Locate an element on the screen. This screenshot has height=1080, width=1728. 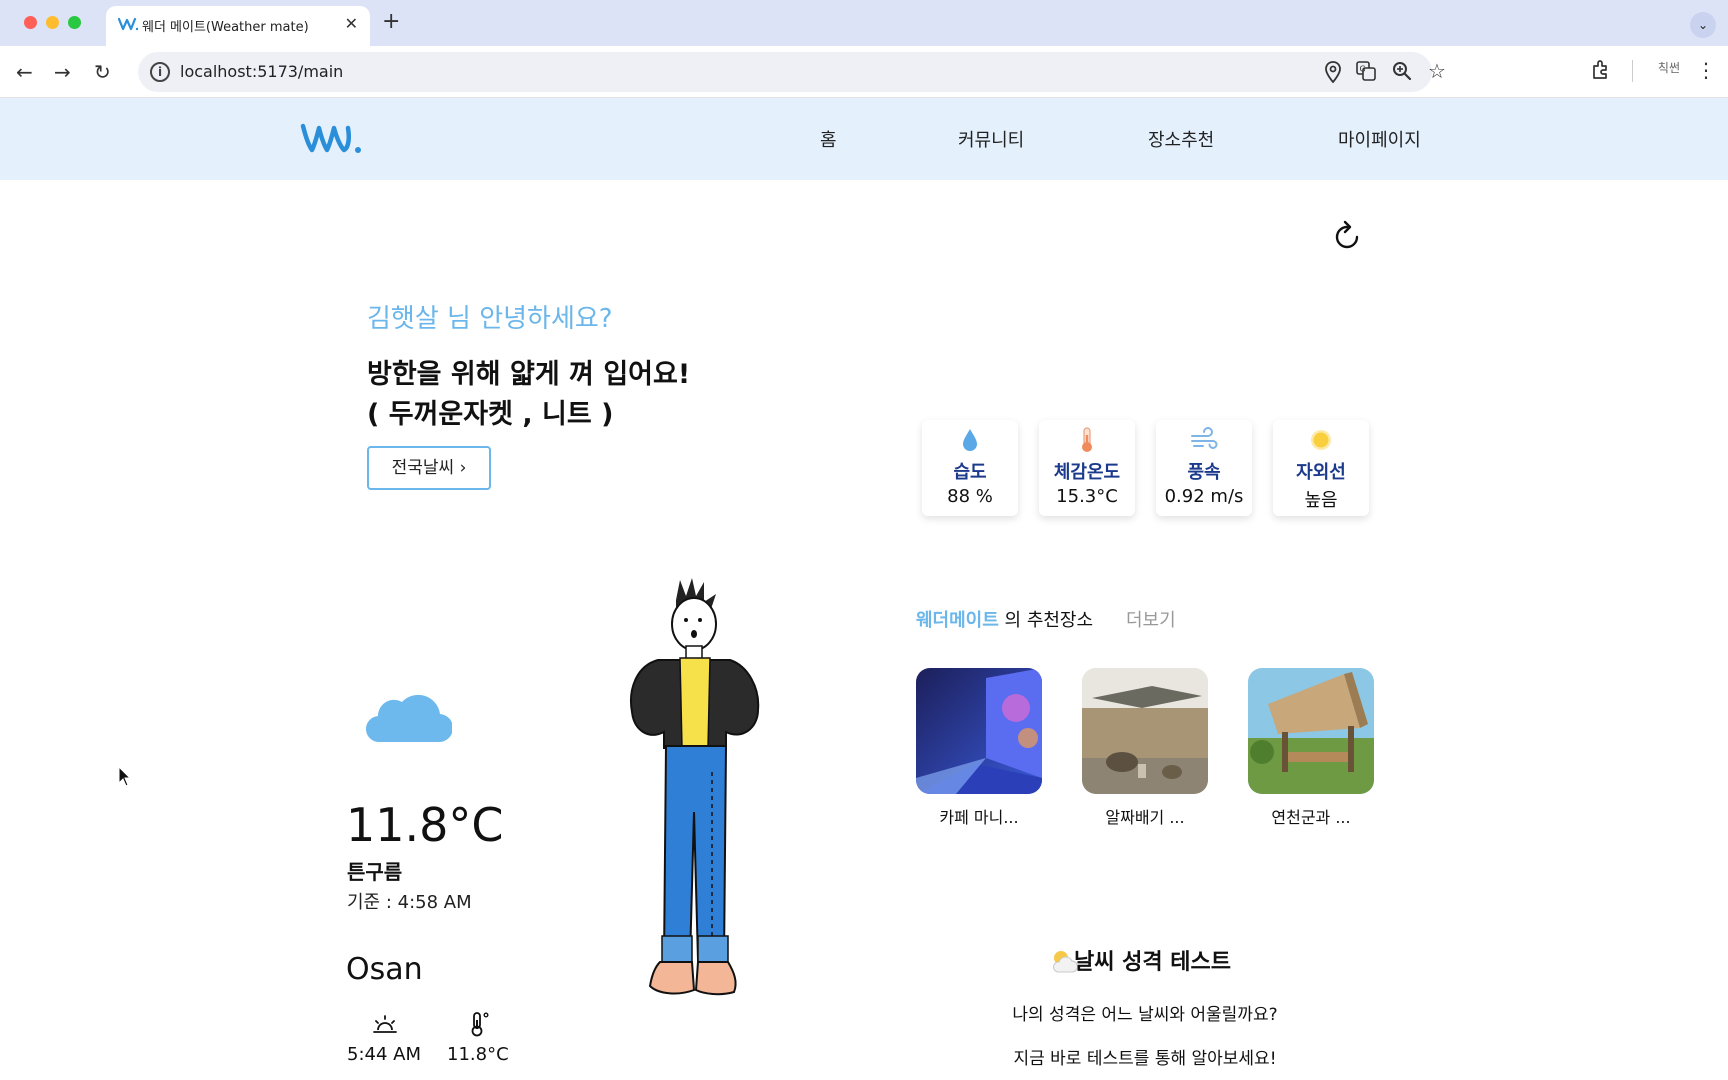
tab-title: 웨더 메이트(Weather mate) is located at coordinates (225, 27).